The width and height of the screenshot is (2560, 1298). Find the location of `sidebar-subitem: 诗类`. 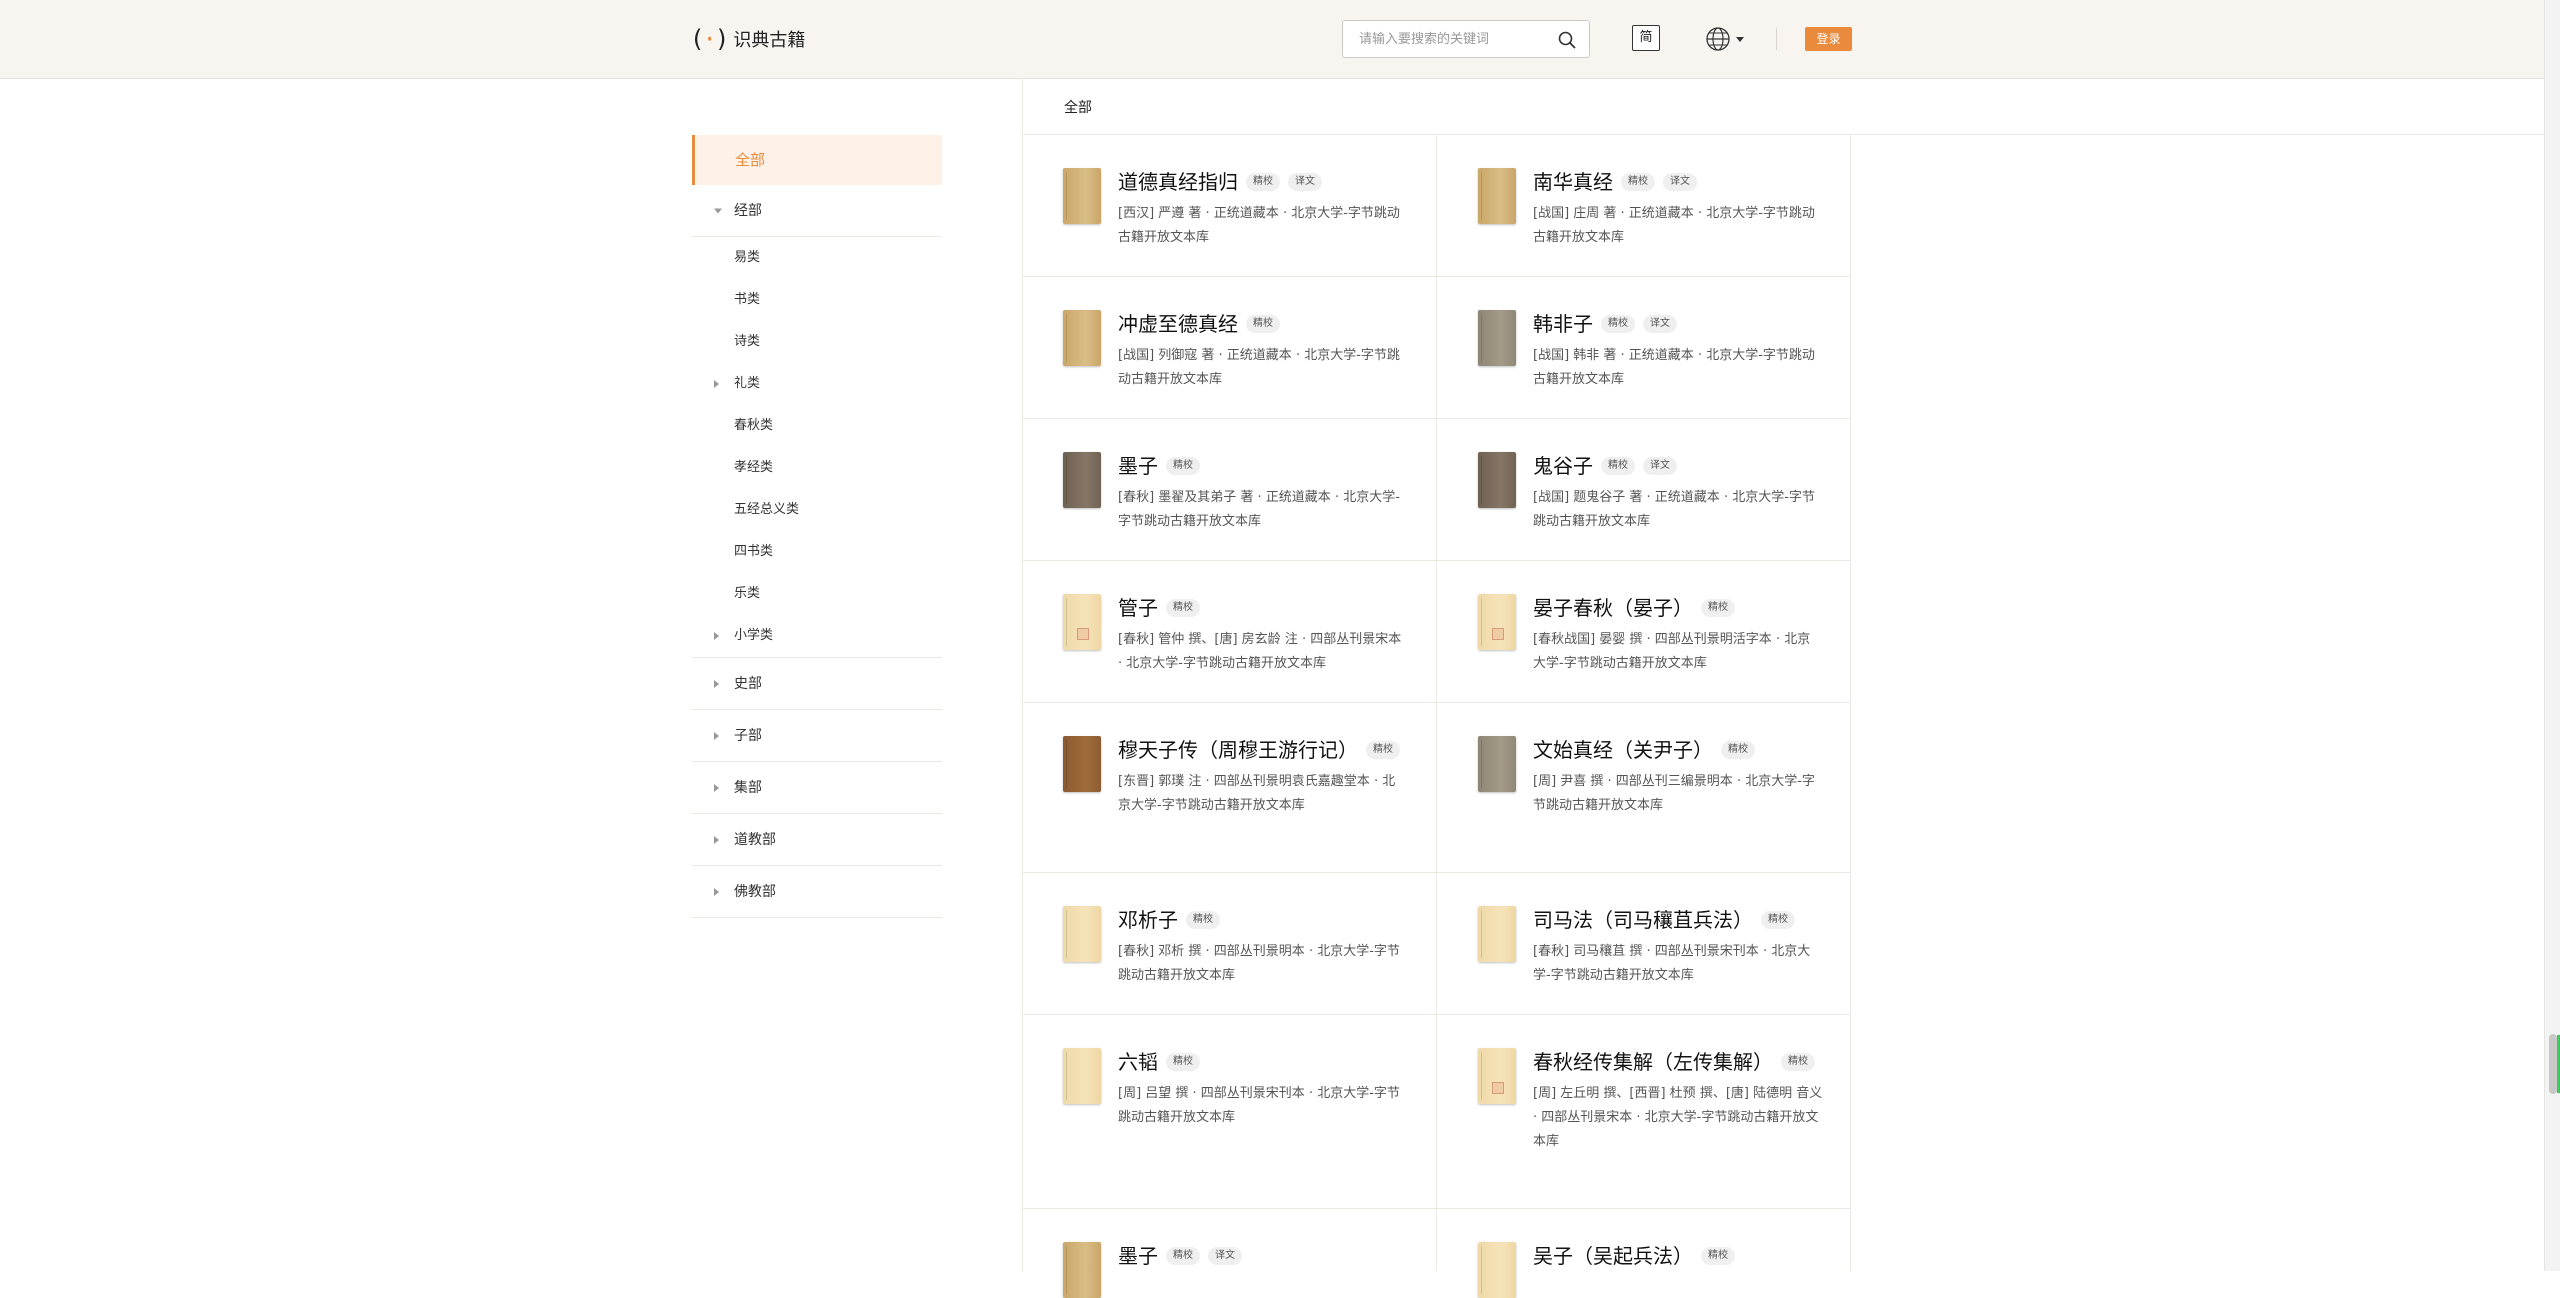

sidebar-subitem: 诗类 is located at coordinates (817, 342).